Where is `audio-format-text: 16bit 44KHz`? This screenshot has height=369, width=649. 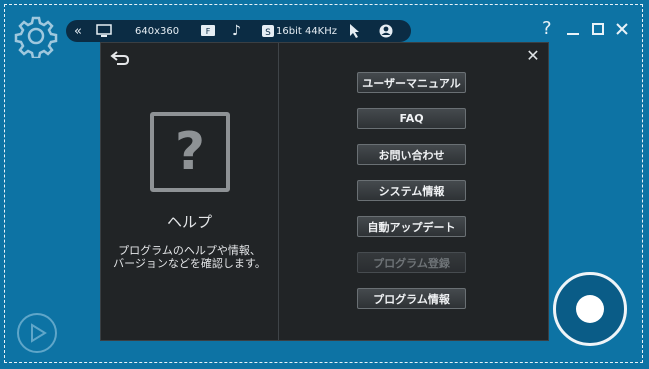 audio-format-text: 16bit 44KHz is located at coordinates (307, 31).